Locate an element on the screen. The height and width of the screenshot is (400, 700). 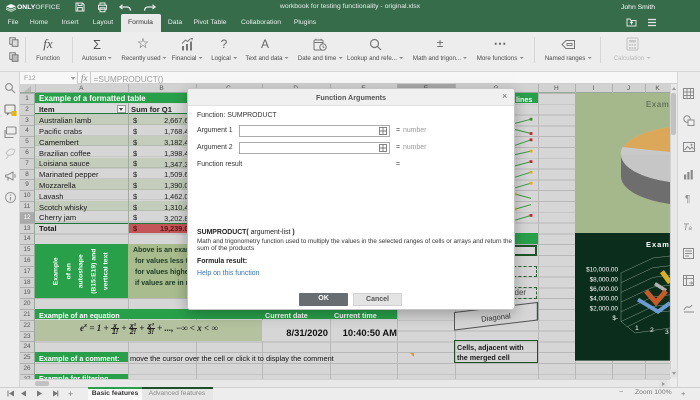
svg-text: 1 is located at coordinates (637, 328).